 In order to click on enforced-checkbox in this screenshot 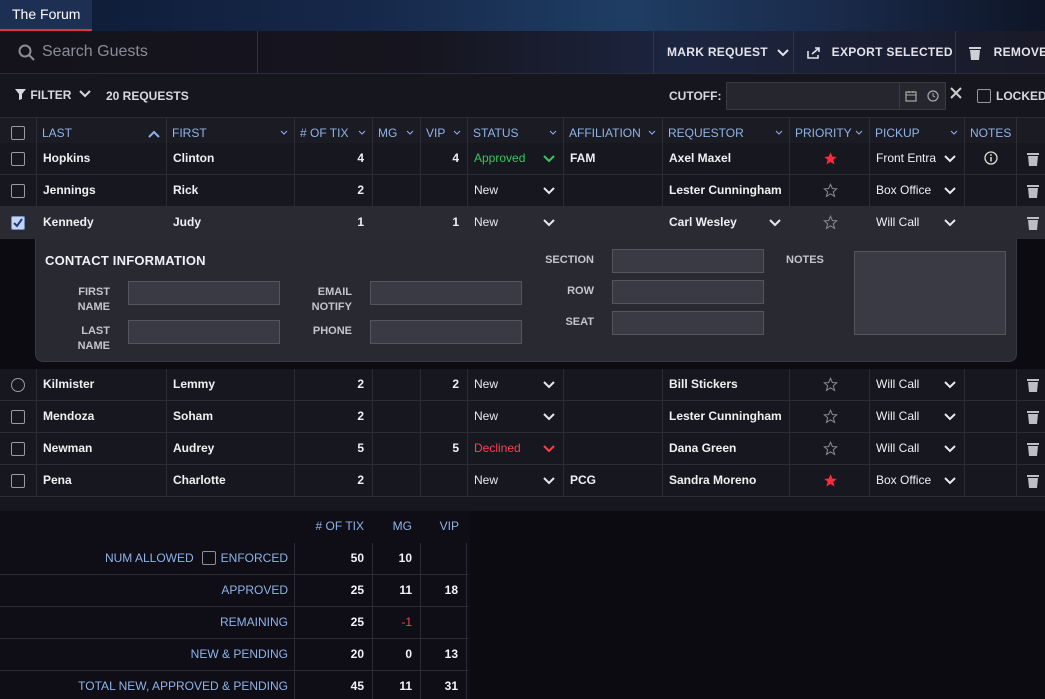, I will do `click(208, 557)`.